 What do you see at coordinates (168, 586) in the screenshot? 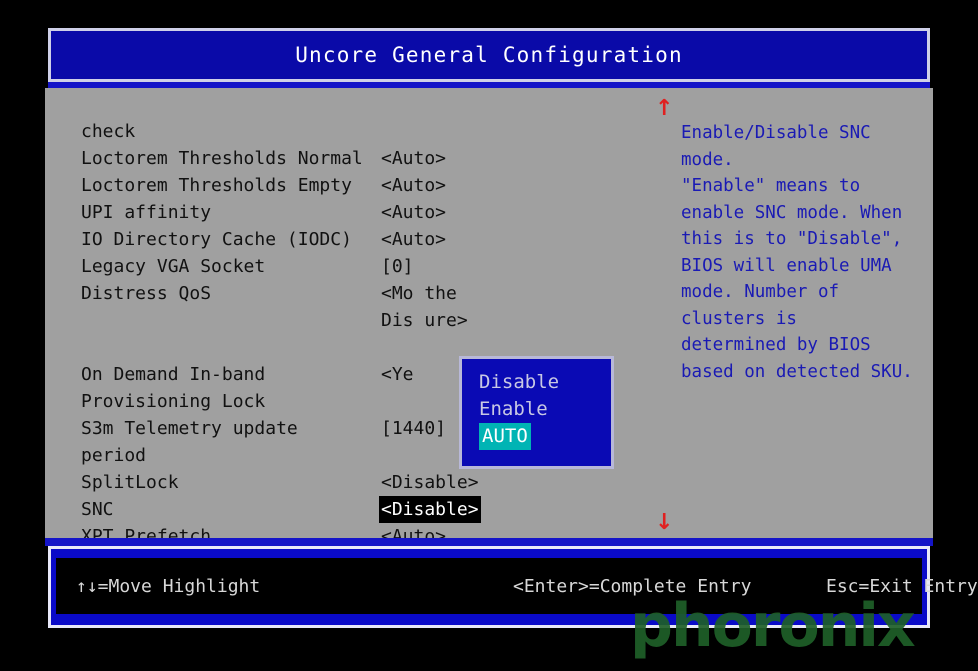
I see `footer-key-hint: ↑↓=Move Highlight` at bounding box center [168, 586].